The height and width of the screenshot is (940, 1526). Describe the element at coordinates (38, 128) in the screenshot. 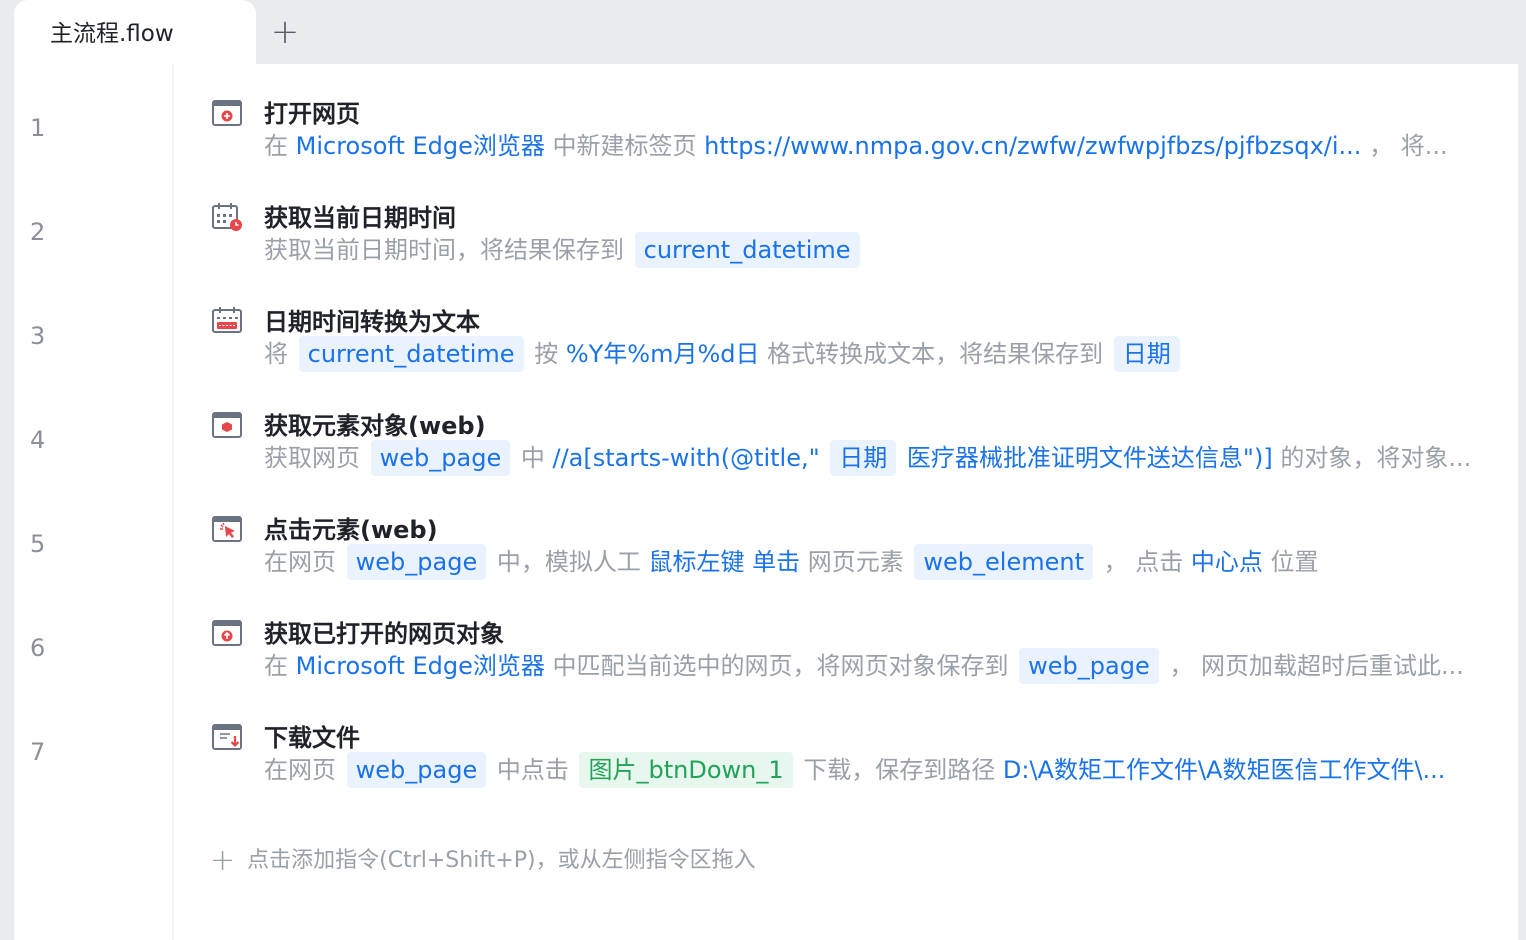

I see `line-number: 1` at that location.